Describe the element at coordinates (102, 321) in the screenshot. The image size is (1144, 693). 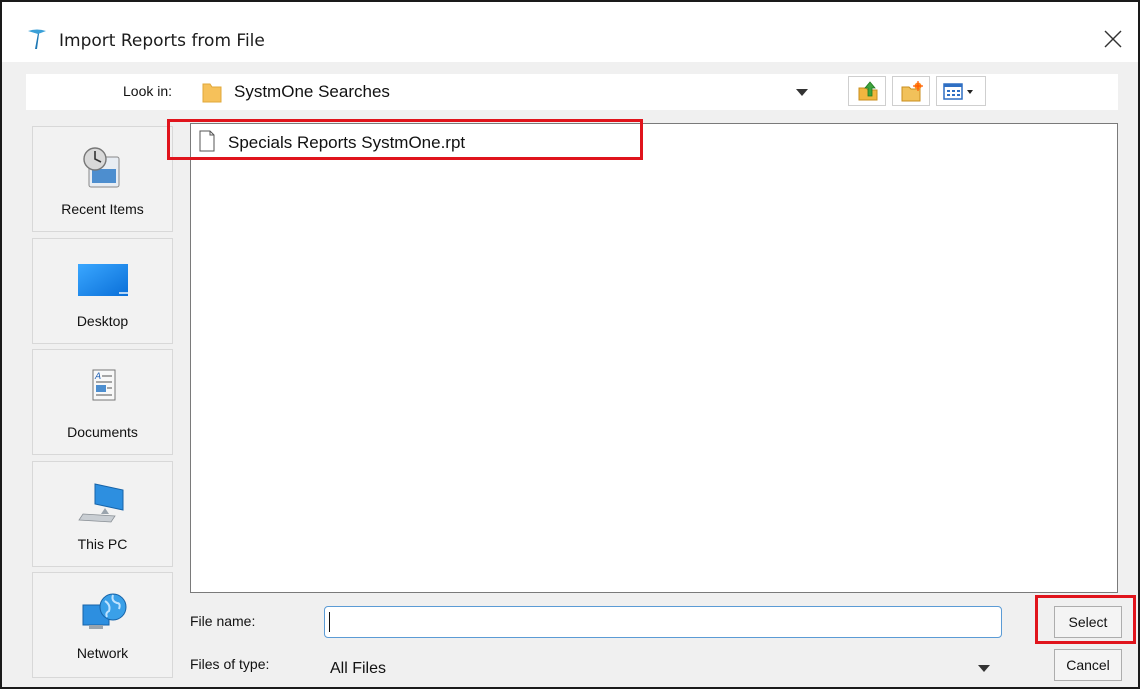
I see `place-label: Desktop` at that location.